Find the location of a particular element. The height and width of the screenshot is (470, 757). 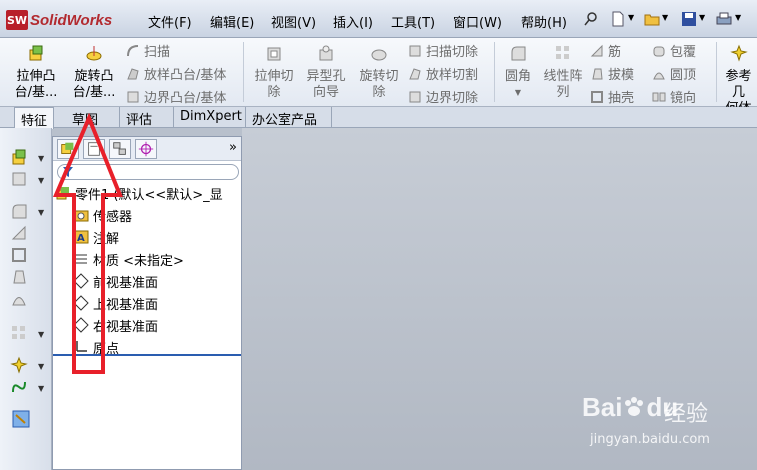

instant3d-icon is located at coordinates (21, 419).